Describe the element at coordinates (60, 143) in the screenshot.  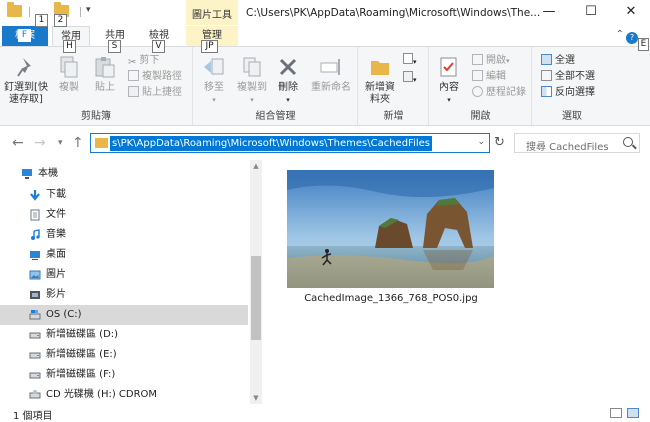
I see `recent-locations-chevron-icon: ▾` at that location.